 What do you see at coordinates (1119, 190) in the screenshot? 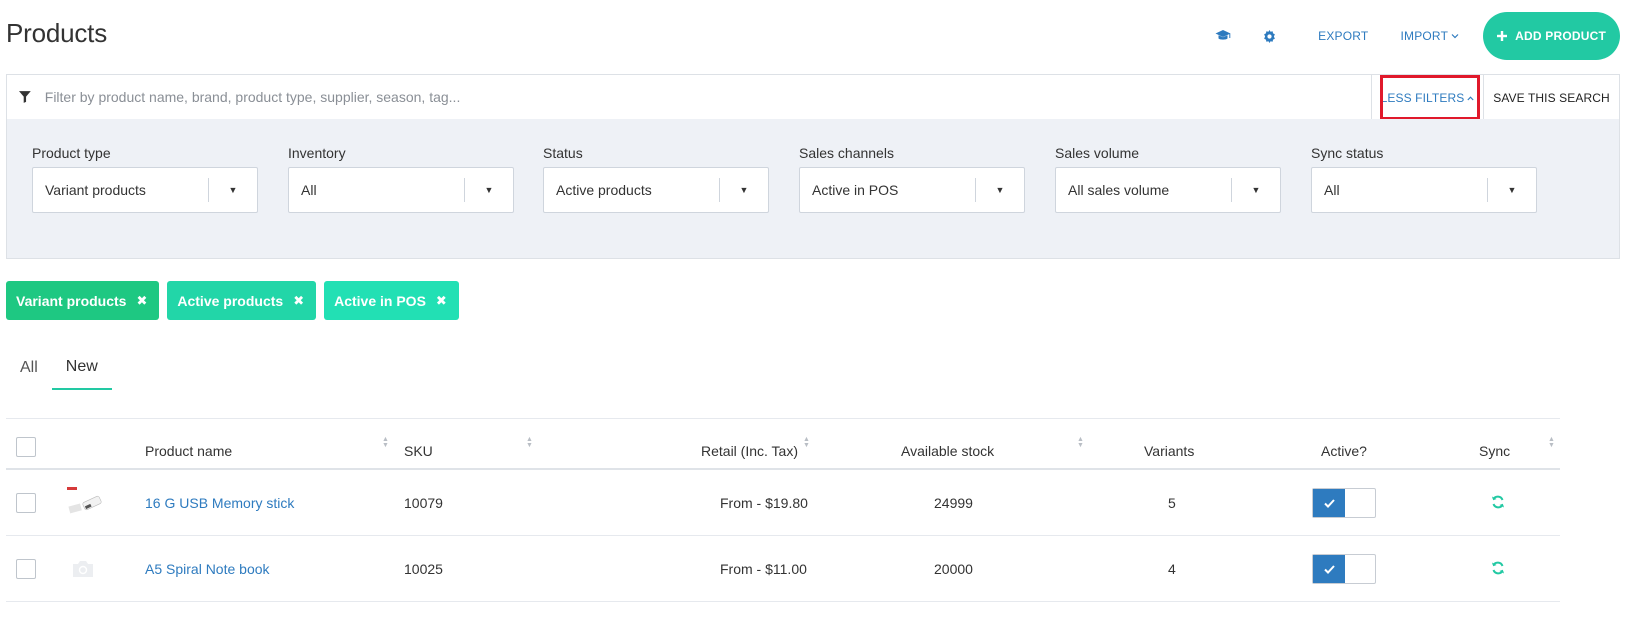
I see `select-value: All sales volume` at bounding box center [1119, 190].